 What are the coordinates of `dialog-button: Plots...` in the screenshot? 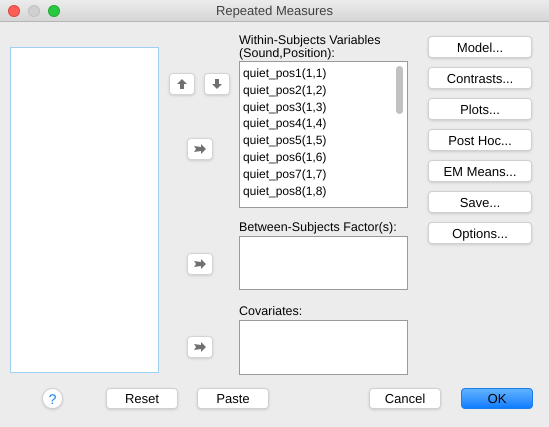 It's located at (480, 109).